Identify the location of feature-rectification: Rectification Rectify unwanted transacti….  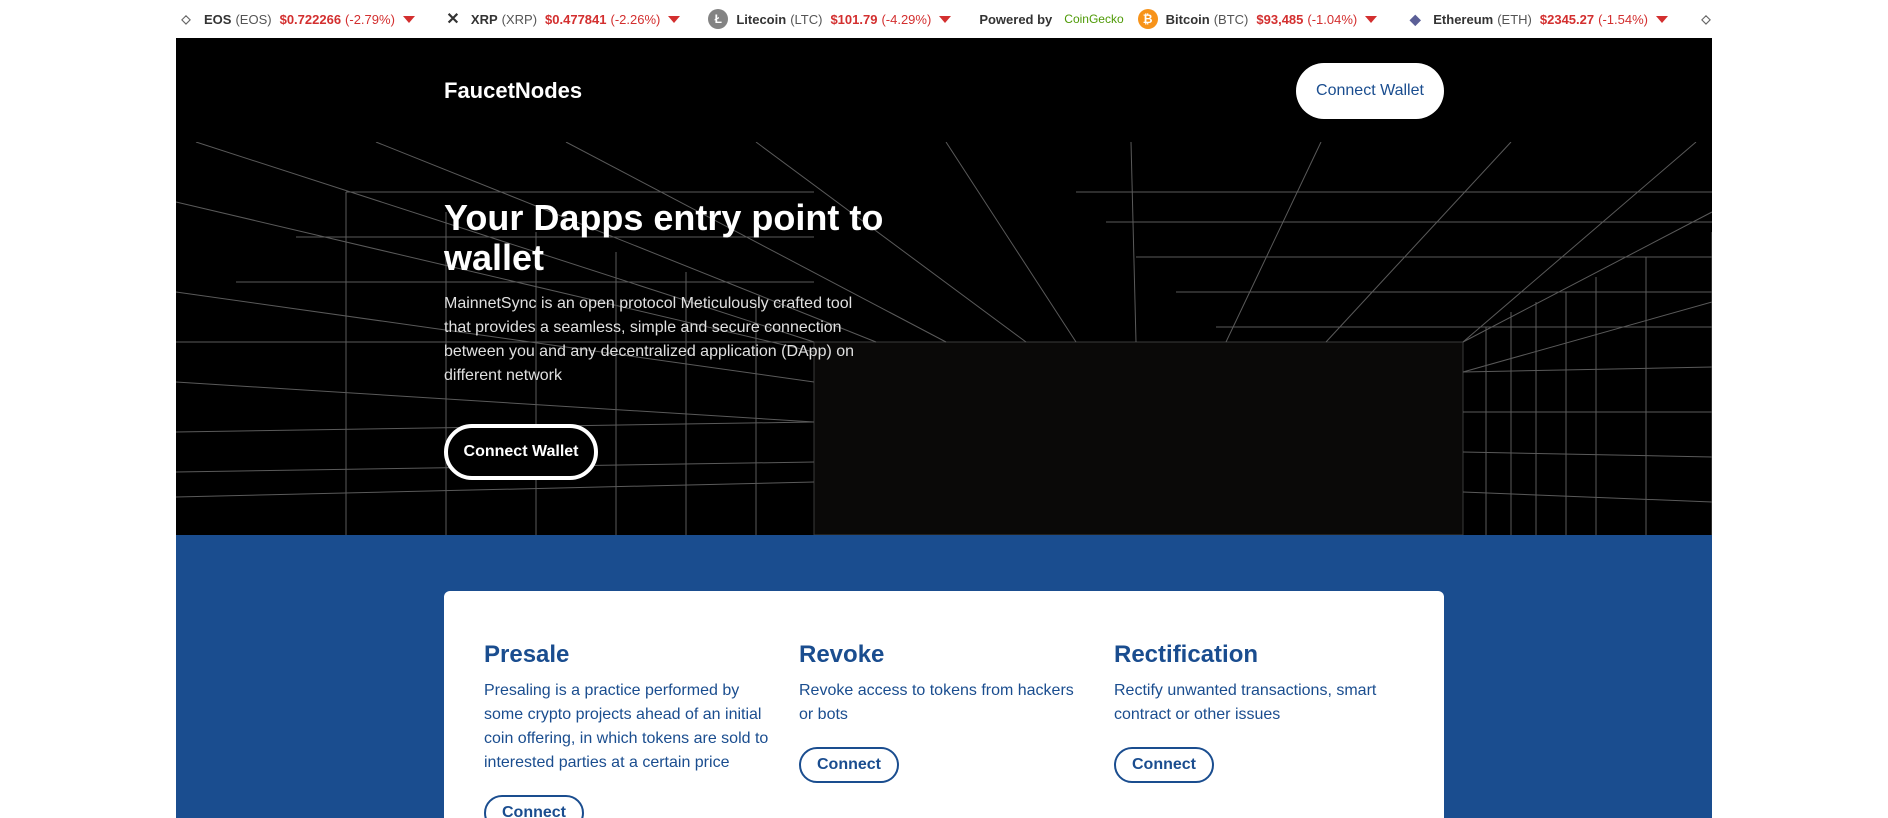
(1259, 712).